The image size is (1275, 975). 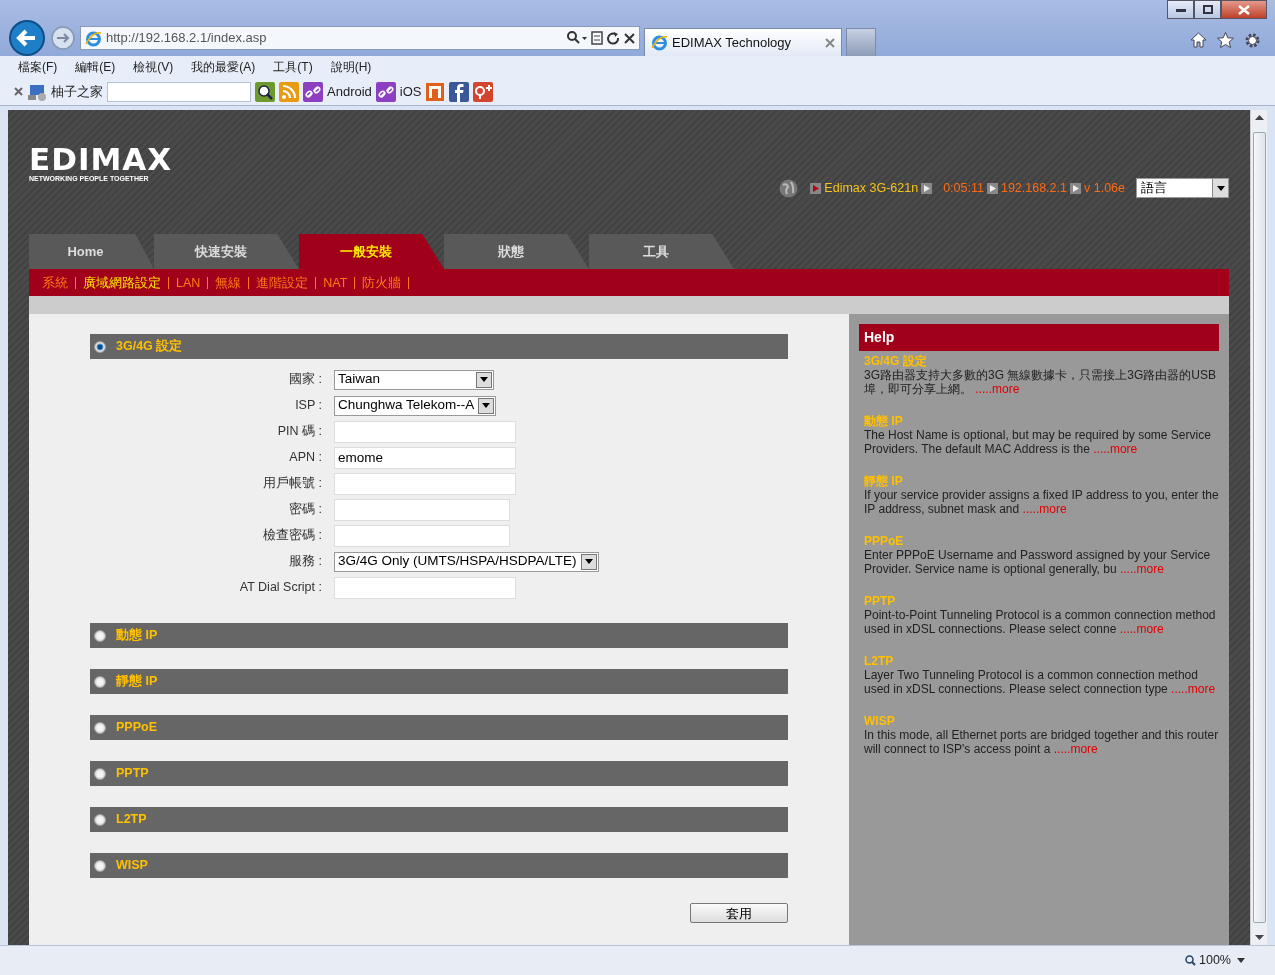 What do you see at coordinates (659, 42) in the screenshot?
I see `browser-logo-icon` at bounding box center [659, 42].